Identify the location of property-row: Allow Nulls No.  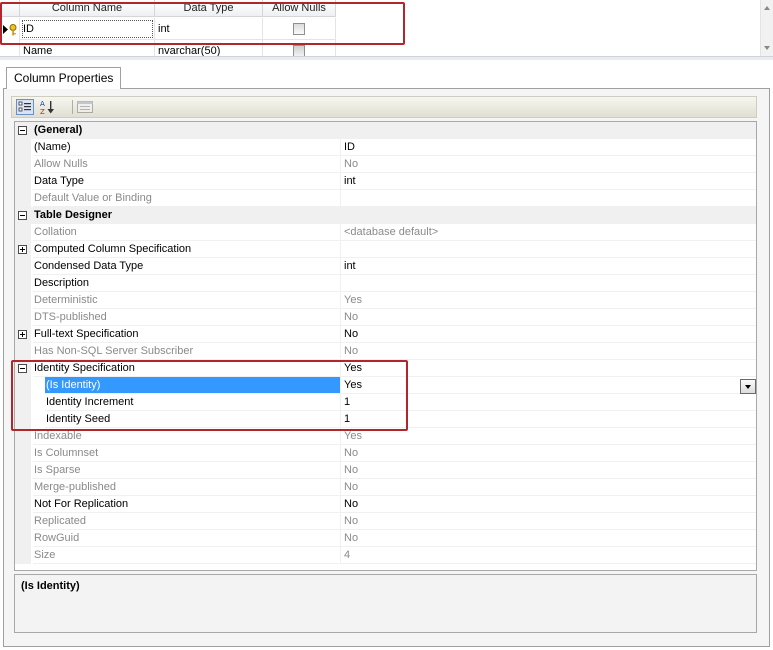
(385, 164).